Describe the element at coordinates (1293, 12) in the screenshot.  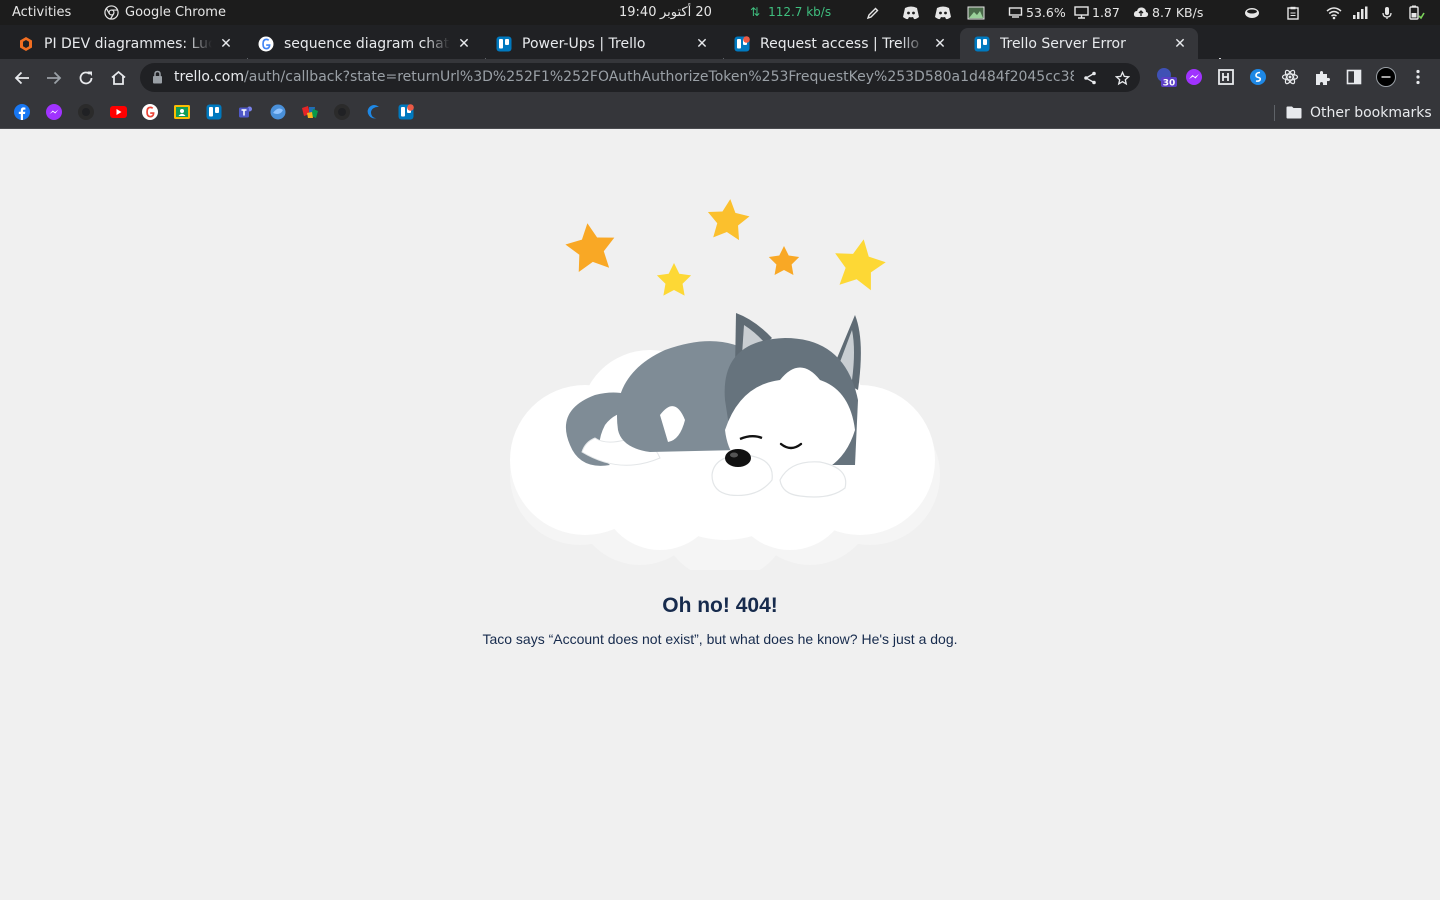
I see `clipboard-icon` at that location.